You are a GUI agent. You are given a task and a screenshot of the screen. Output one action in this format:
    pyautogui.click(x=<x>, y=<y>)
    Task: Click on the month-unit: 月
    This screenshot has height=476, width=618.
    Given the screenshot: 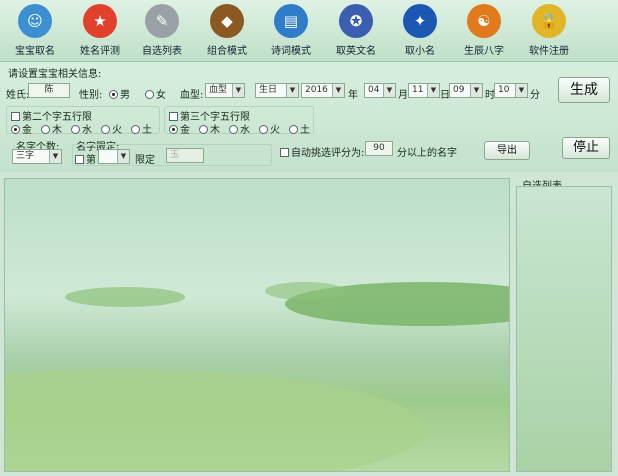 What is the action you would take?
    pyautogui.click(x=403, y=95)
    